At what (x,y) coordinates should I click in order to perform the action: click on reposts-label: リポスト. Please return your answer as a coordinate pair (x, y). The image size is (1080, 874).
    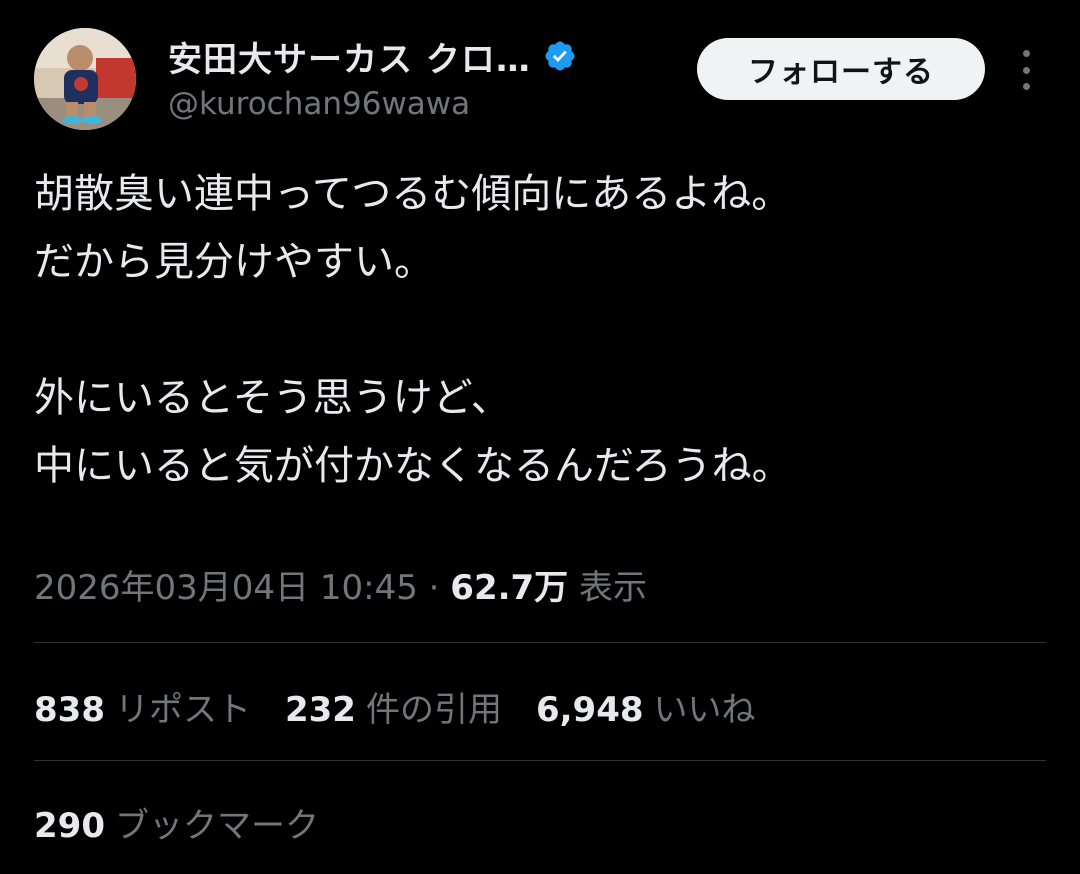
    Looking at the image, I should click on (182, 710).